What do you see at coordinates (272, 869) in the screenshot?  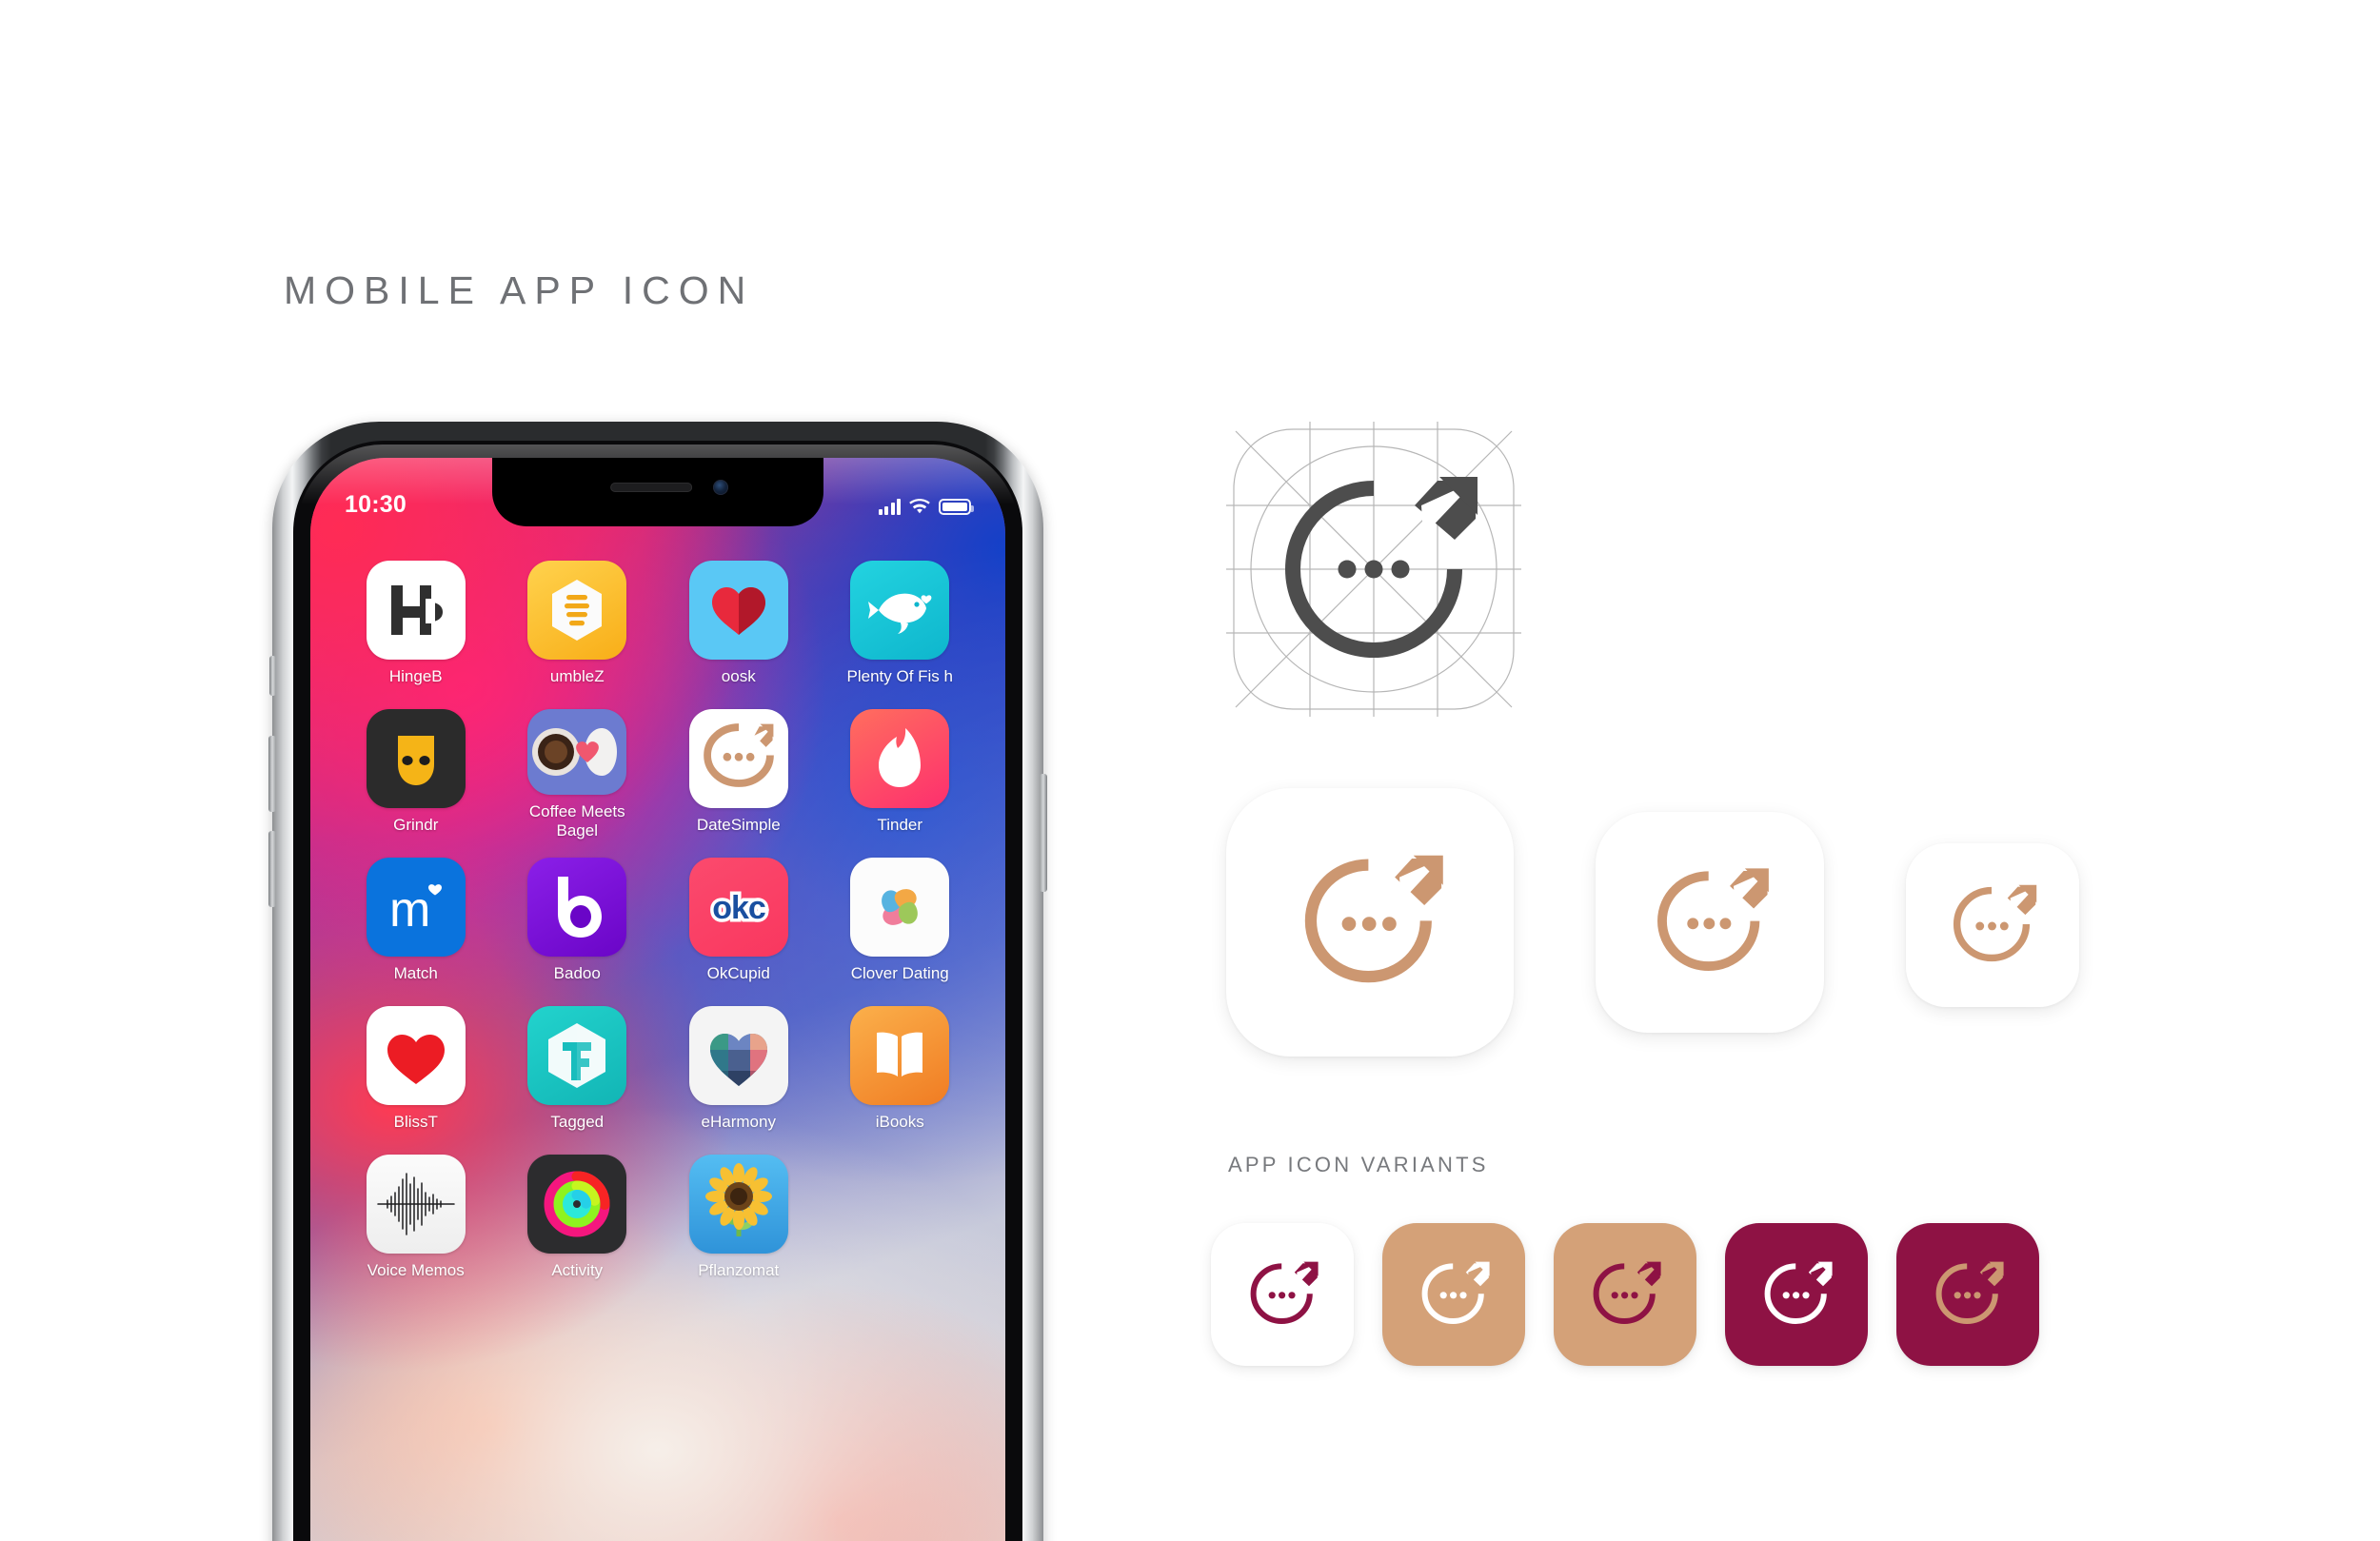 I see `volume-down-button` at bounding box center [272, 869].